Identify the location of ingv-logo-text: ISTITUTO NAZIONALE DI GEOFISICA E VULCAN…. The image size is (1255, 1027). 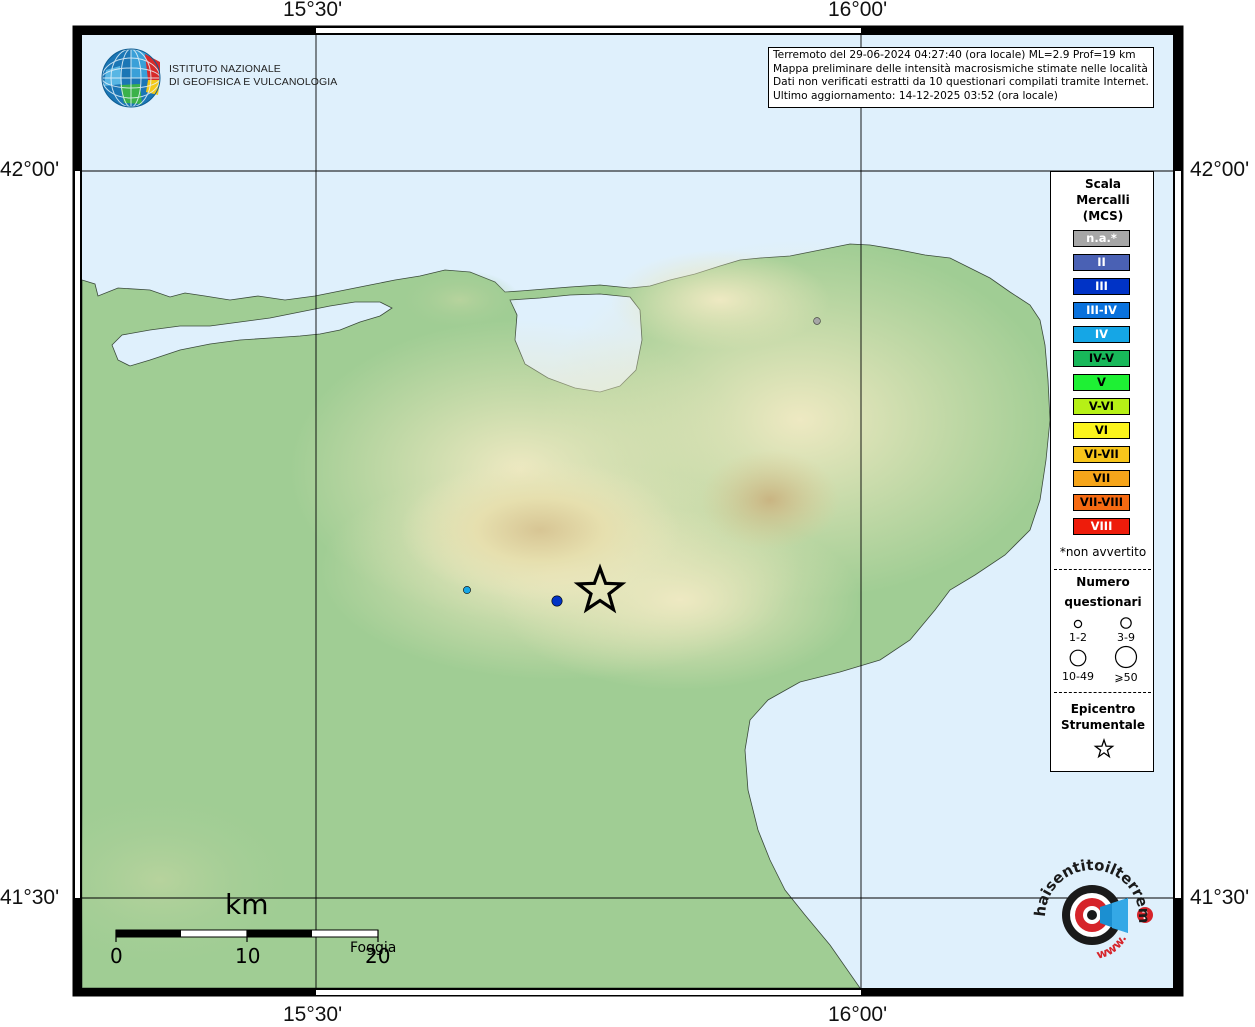
(253, 76).